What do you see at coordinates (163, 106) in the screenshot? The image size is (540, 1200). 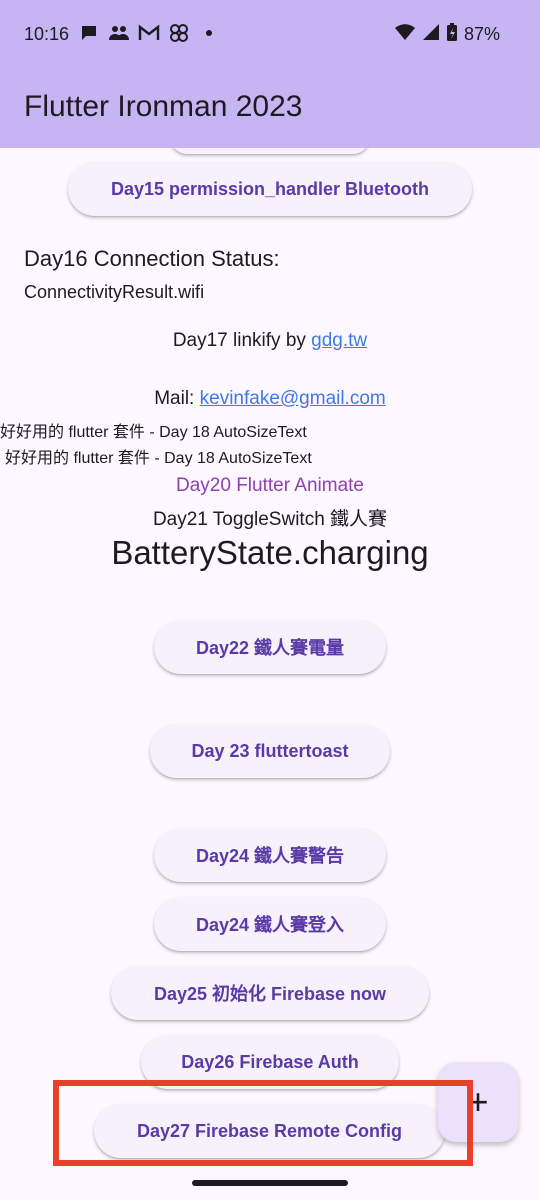 I see `page-title: Flutter Ironman 2023` at bounding box center [163, 106].